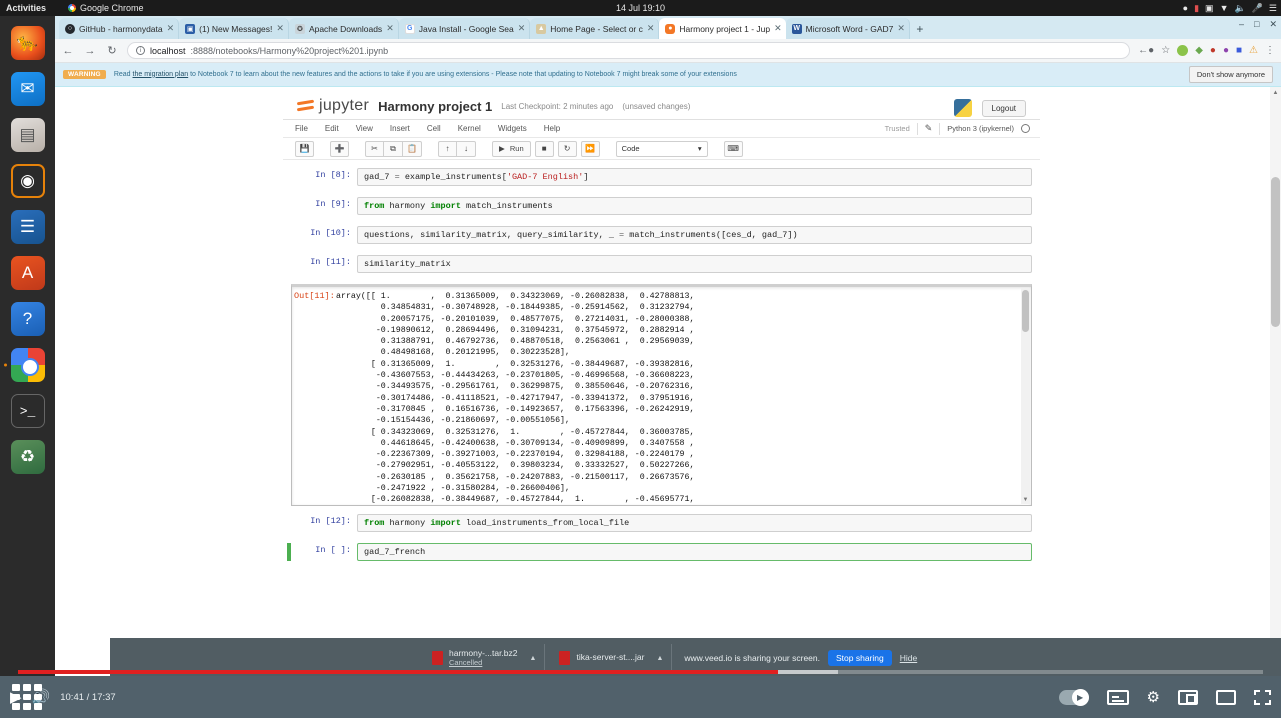  Describe the element at coordinates (469, 128) in the screenshot. I see `menu-kernel: Kernel` at that location.